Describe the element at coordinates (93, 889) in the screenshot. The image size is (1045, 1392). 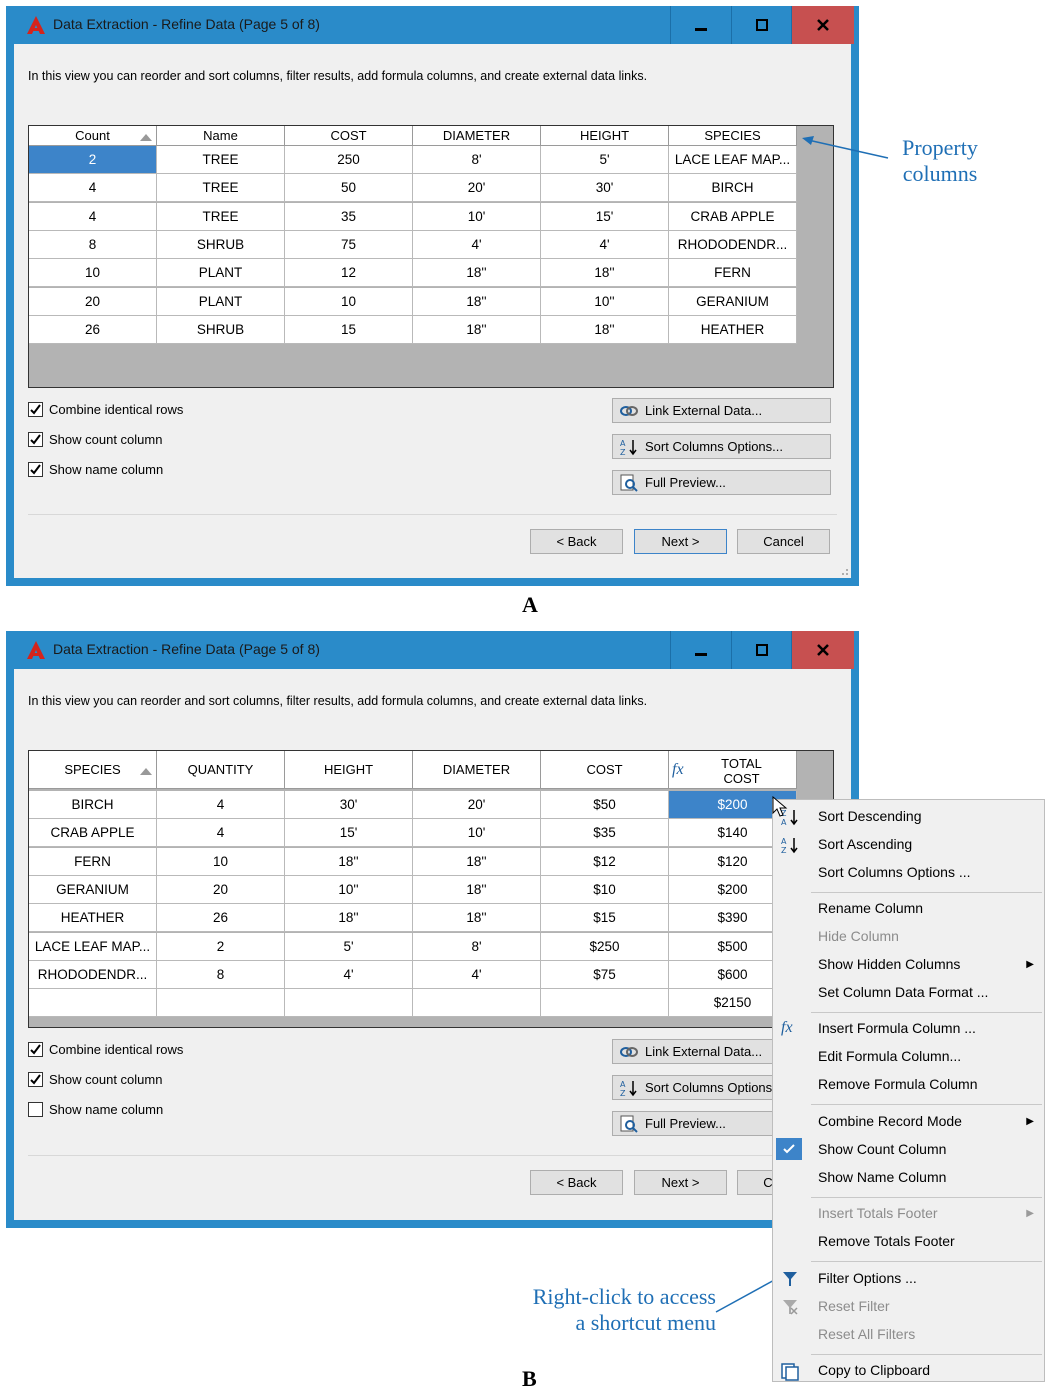
I see `table-cell: GERANIUM` at that location.